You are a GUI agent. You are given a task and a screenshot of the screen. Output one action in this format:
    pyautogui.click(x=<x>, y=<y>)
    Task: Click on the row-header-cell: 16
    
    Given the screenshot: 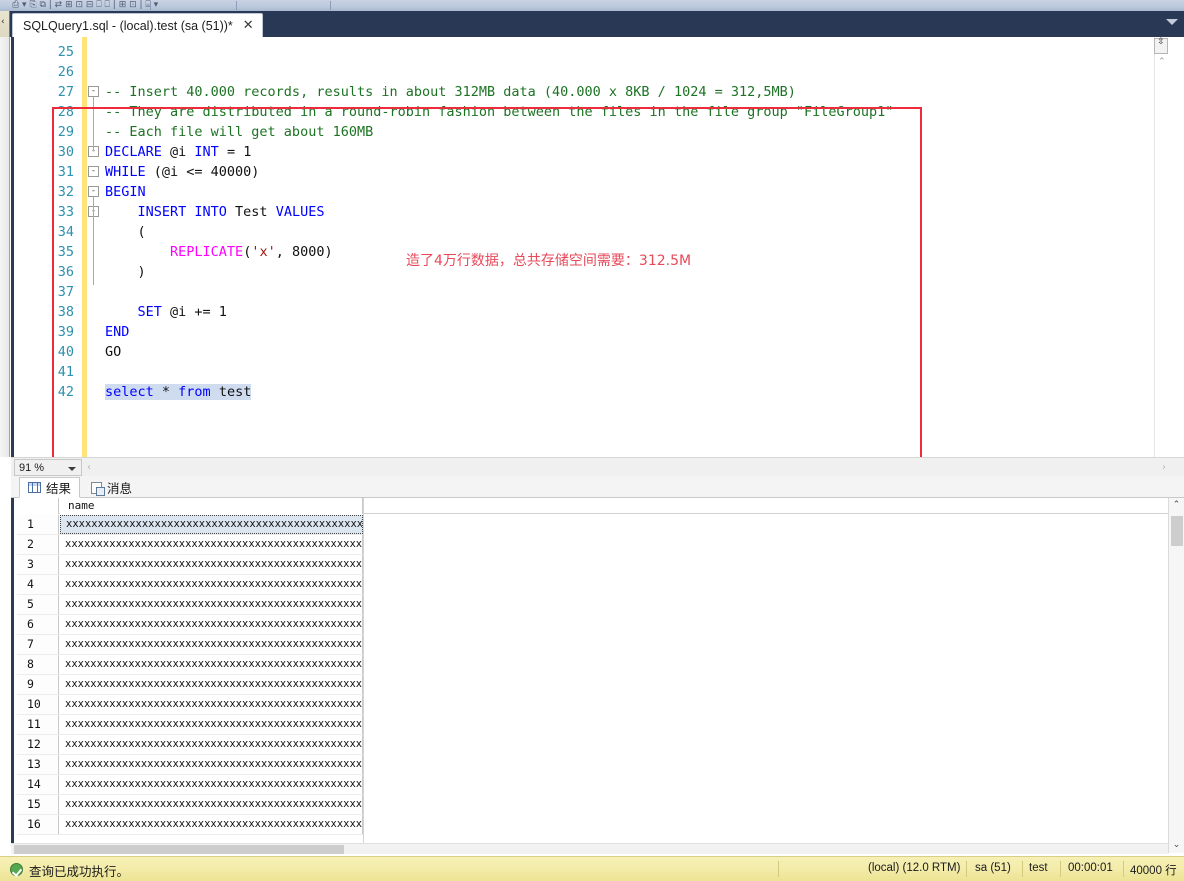 What is the action you would take?
    pyautogui.click(x=38, y=824)
    